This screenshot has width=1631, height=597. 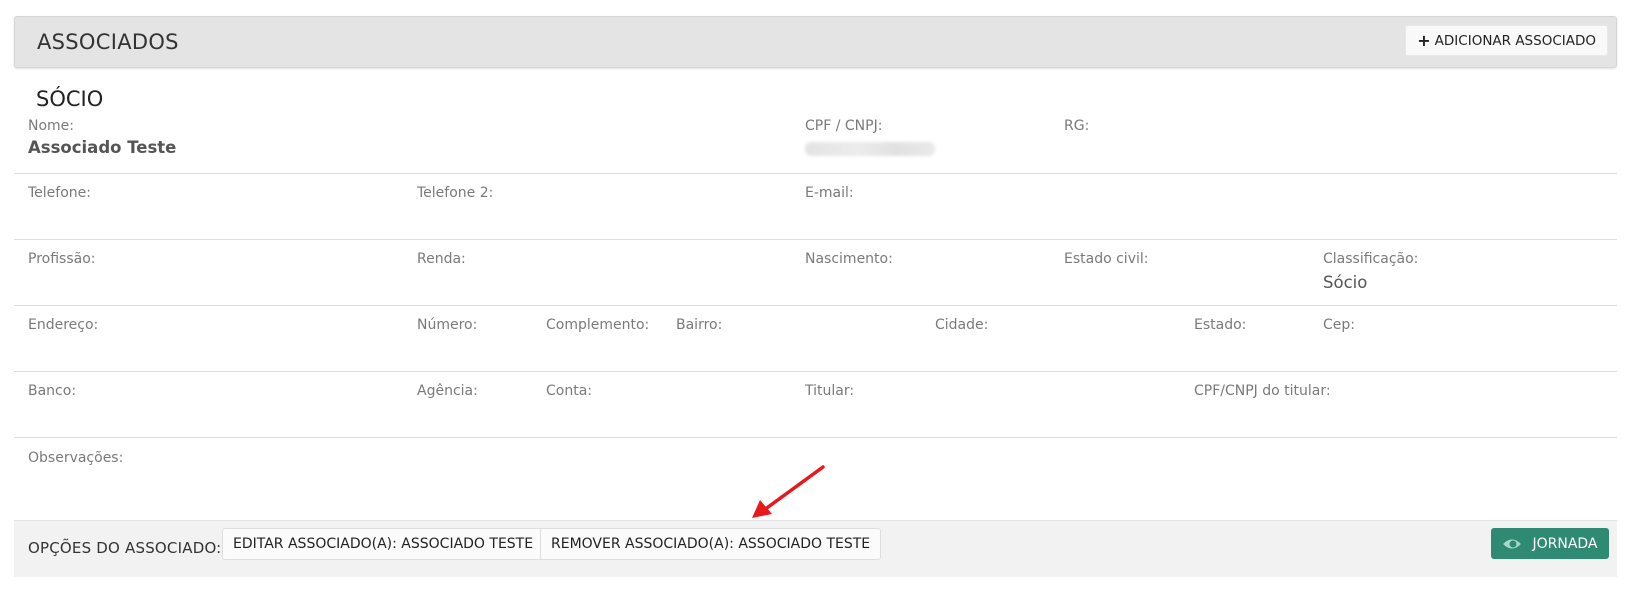 I want to click on label-classificacao: Classificação:, so click(x=1371, y=259).